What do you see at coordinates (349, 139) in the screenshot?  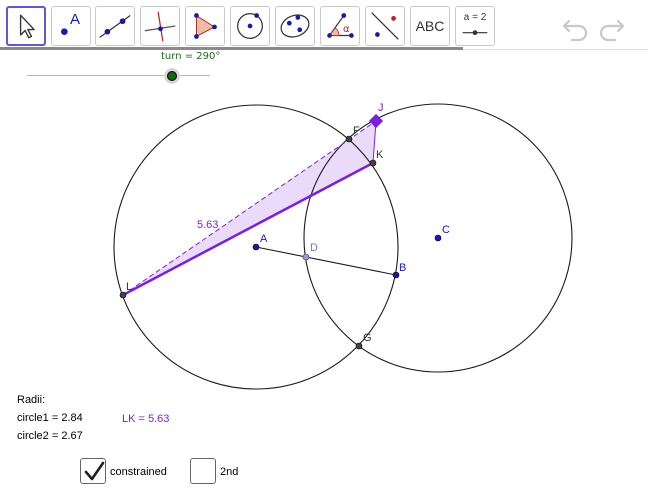 I see `point-f` at bounding box center [349, 139].